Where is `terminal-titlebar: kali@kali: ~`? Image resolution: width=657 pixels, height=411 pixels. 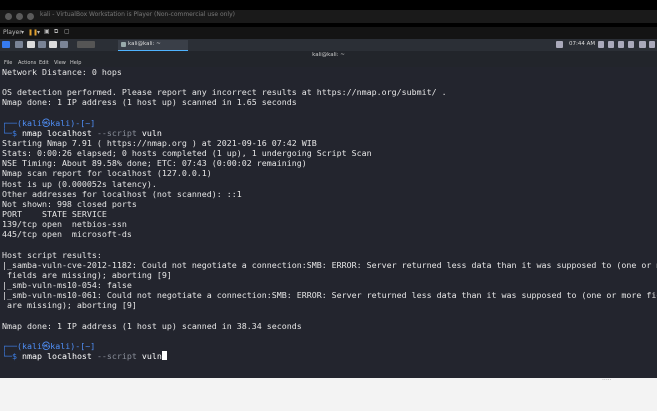 terminal-titlebar: kali@kali: ~ is located at coordinates (328, 55).